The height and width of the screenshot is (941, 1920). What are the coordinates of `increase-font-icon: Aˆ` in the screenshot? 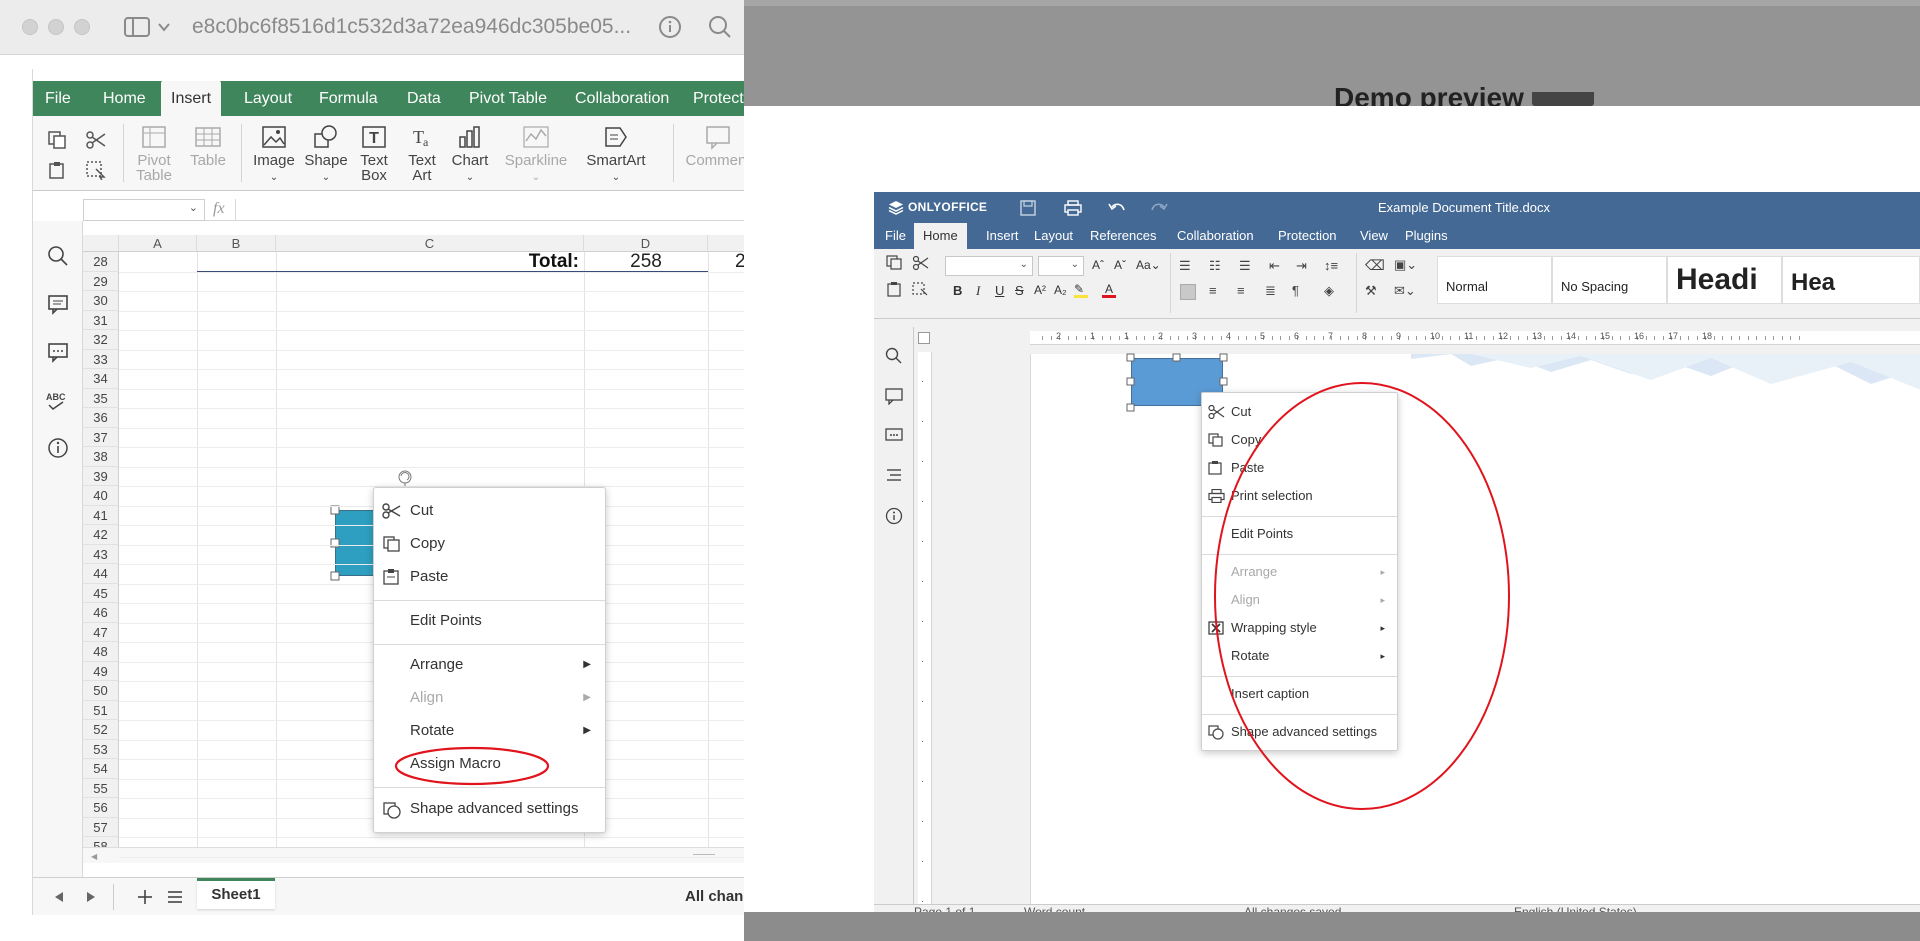 It's located at (1098, 265).